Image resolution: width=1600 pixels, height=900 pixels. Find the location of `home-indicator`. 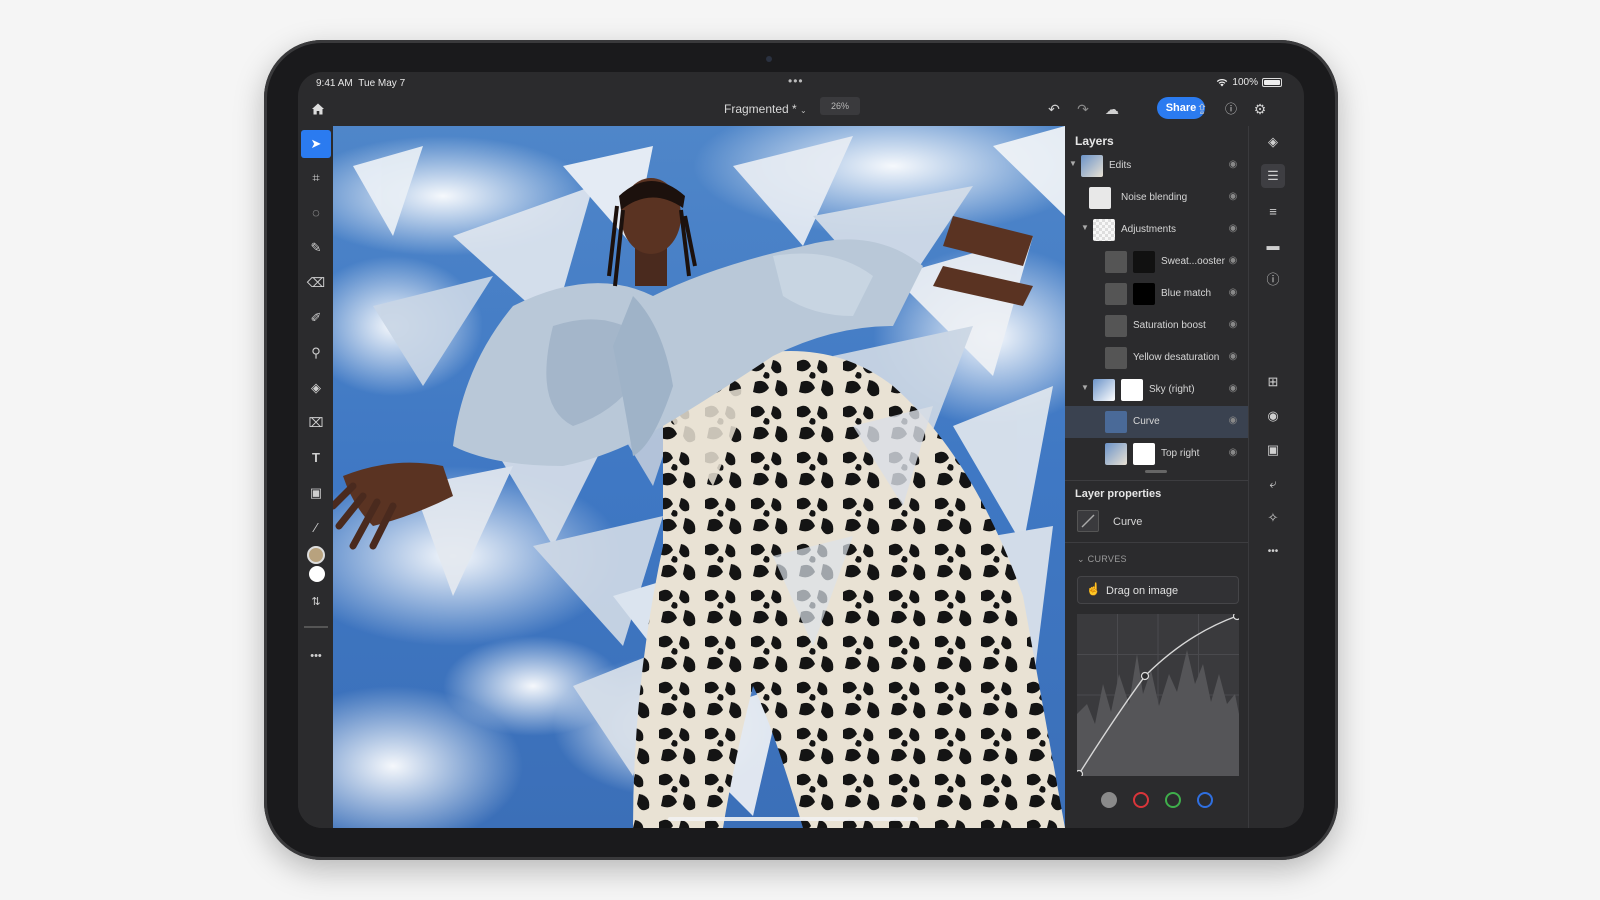

home-indicator is located at coordinates (793, 819).